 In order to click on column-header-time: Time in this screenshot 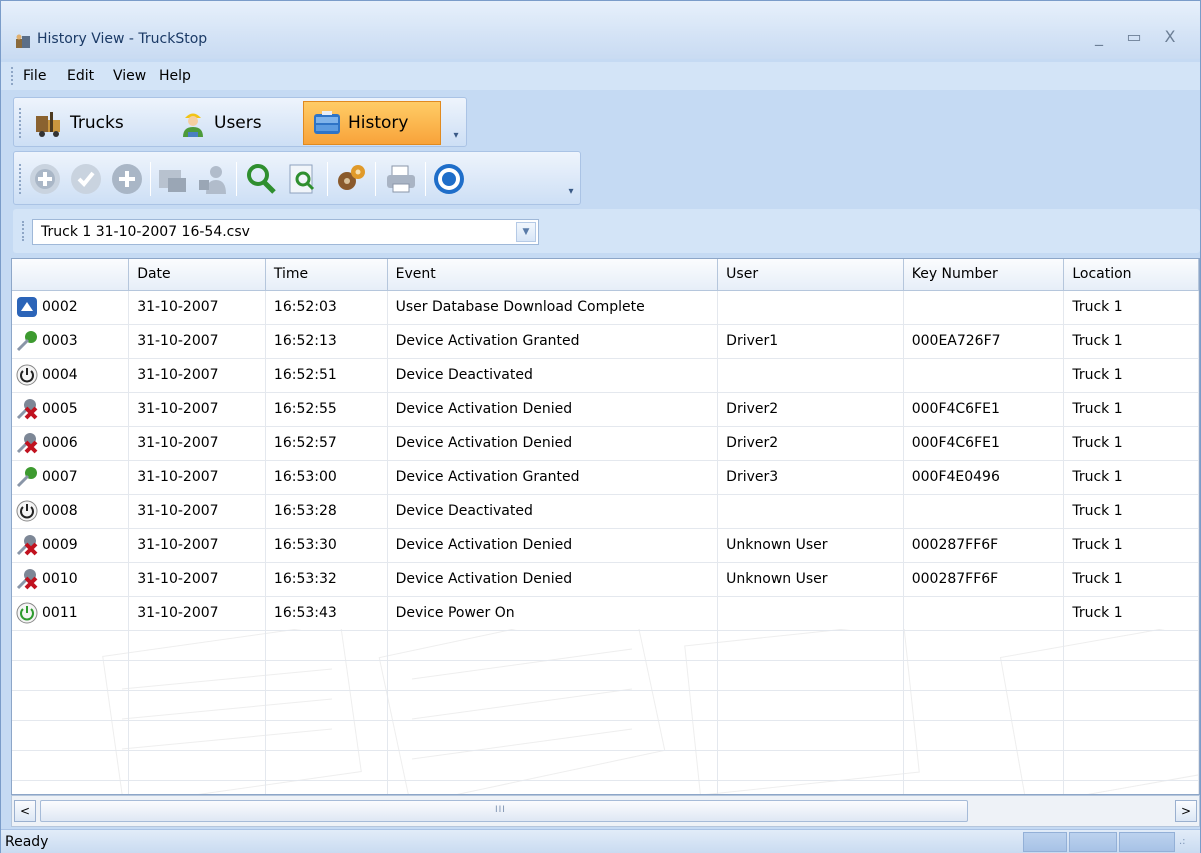, I will do `click(326, 275)`.